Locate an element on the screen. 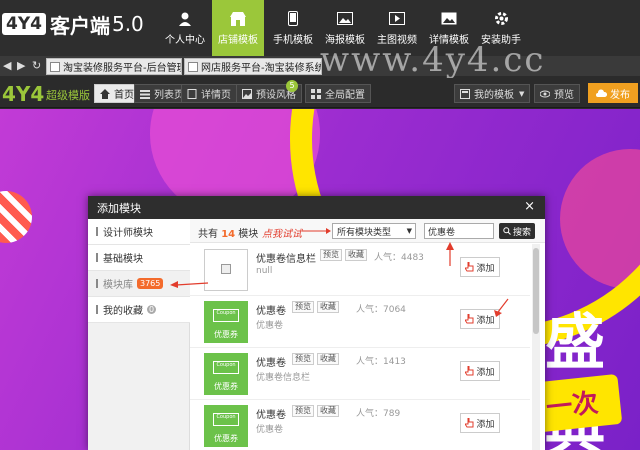  module-title: 优惠卷信息栏 is located at coordinates (286, 259).